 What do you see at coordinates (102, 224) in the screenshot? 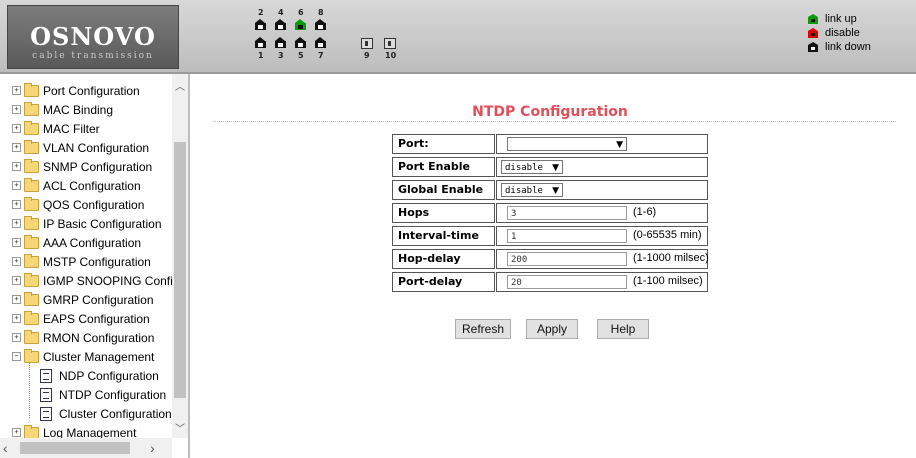
I see `sidebar-item-label: IP Basic Configuration` at bounding box center [102, 224].